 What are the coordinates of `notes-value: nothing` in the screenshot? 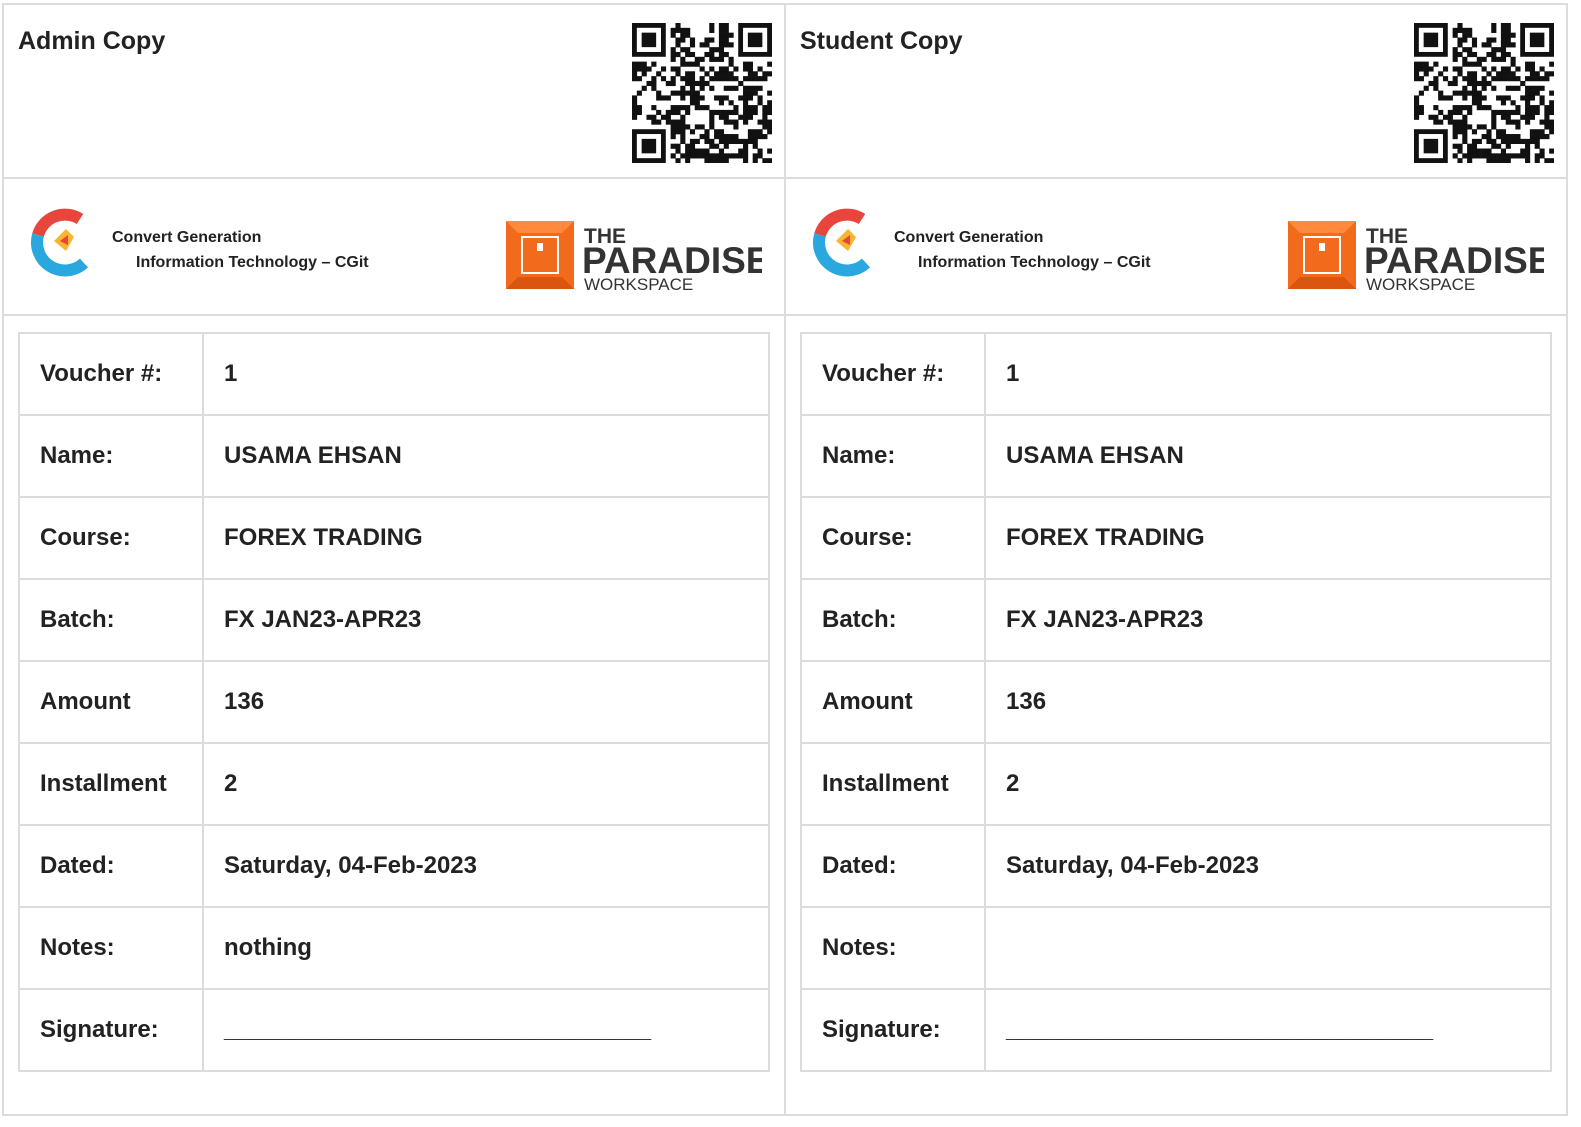 It's located at (486, 948).